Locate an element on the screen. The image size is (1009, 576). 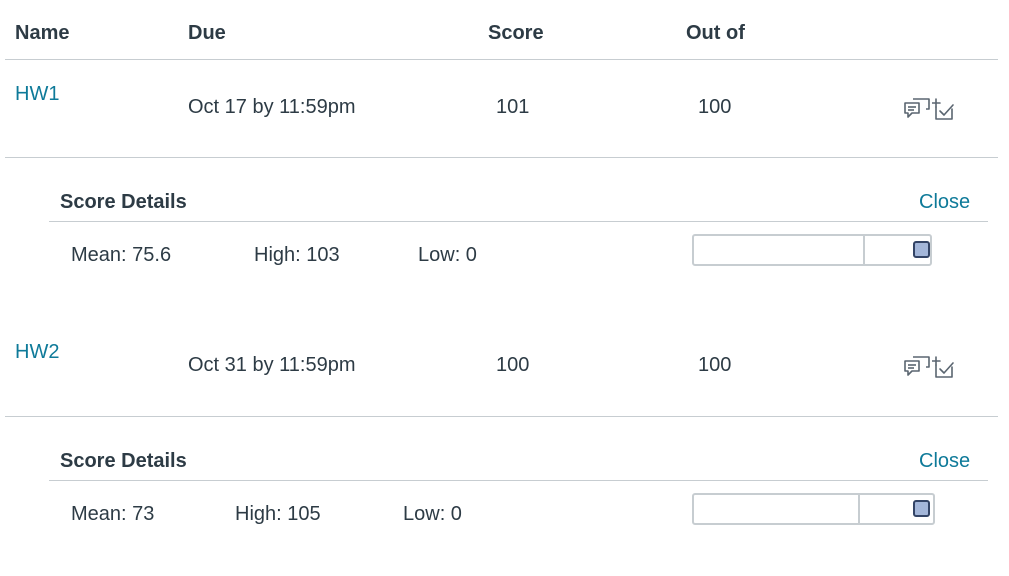
column-header-score: Score is located at coordinates (516, 33).